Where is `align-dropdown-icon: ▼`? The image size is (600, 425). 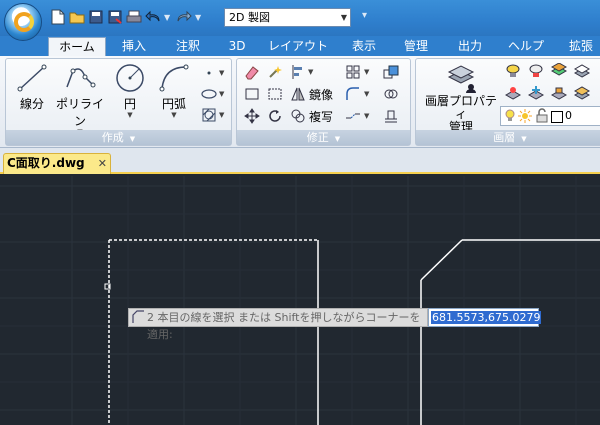 align-dropdown-icon: ▼ is located at coordinates (310, 72).